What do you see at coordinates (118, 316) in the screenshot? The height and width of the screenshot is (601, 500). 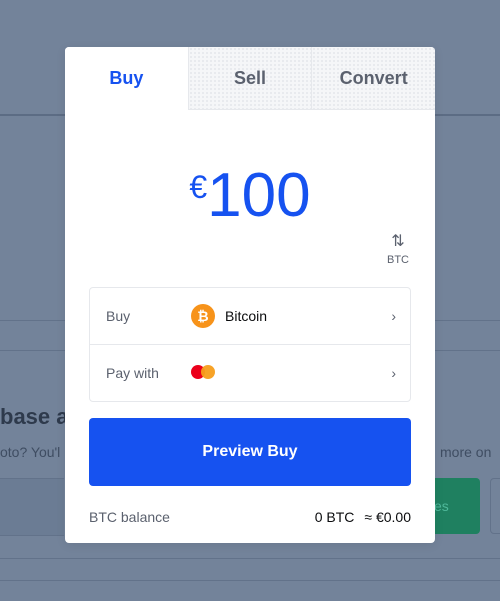 I see `asset-row-label: Buy` at bounding box center [118, 316].